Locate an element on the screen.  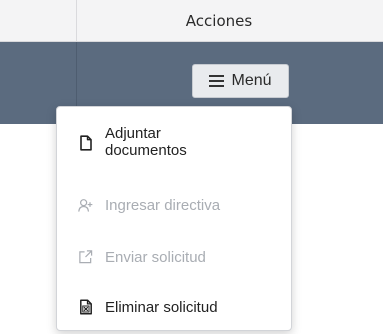
menu-item-label: Ingresar directiva is located at coordinates (163, 205).